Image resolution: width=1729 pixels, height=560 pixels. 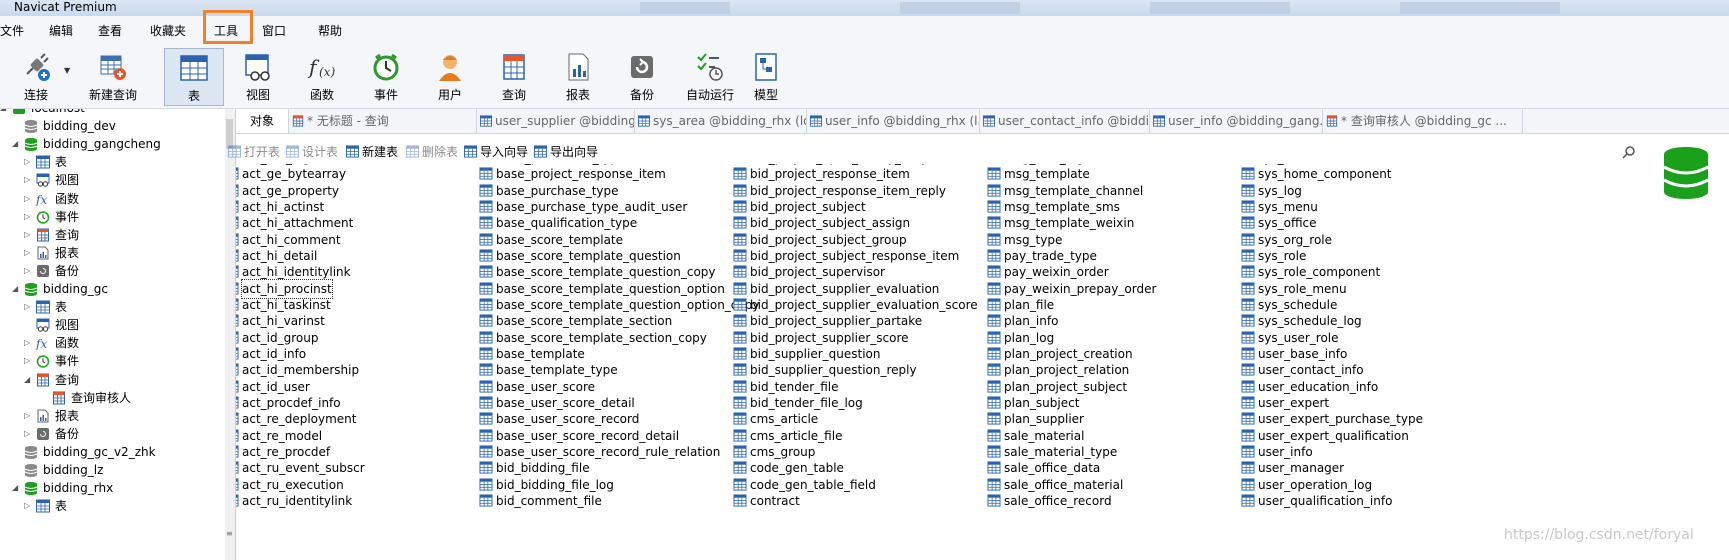 I want to click on table-item: msg_type, so click(x=1112, y=240).